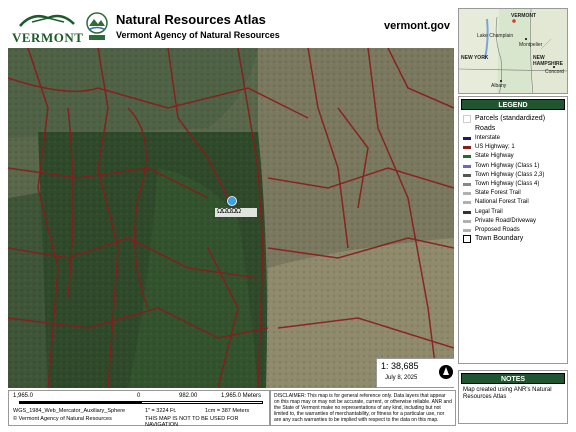 This screenshot has height=432, width=576. I want to click on page-subtitle: Vermont Agency of Natural Resources, so click(198, 35).